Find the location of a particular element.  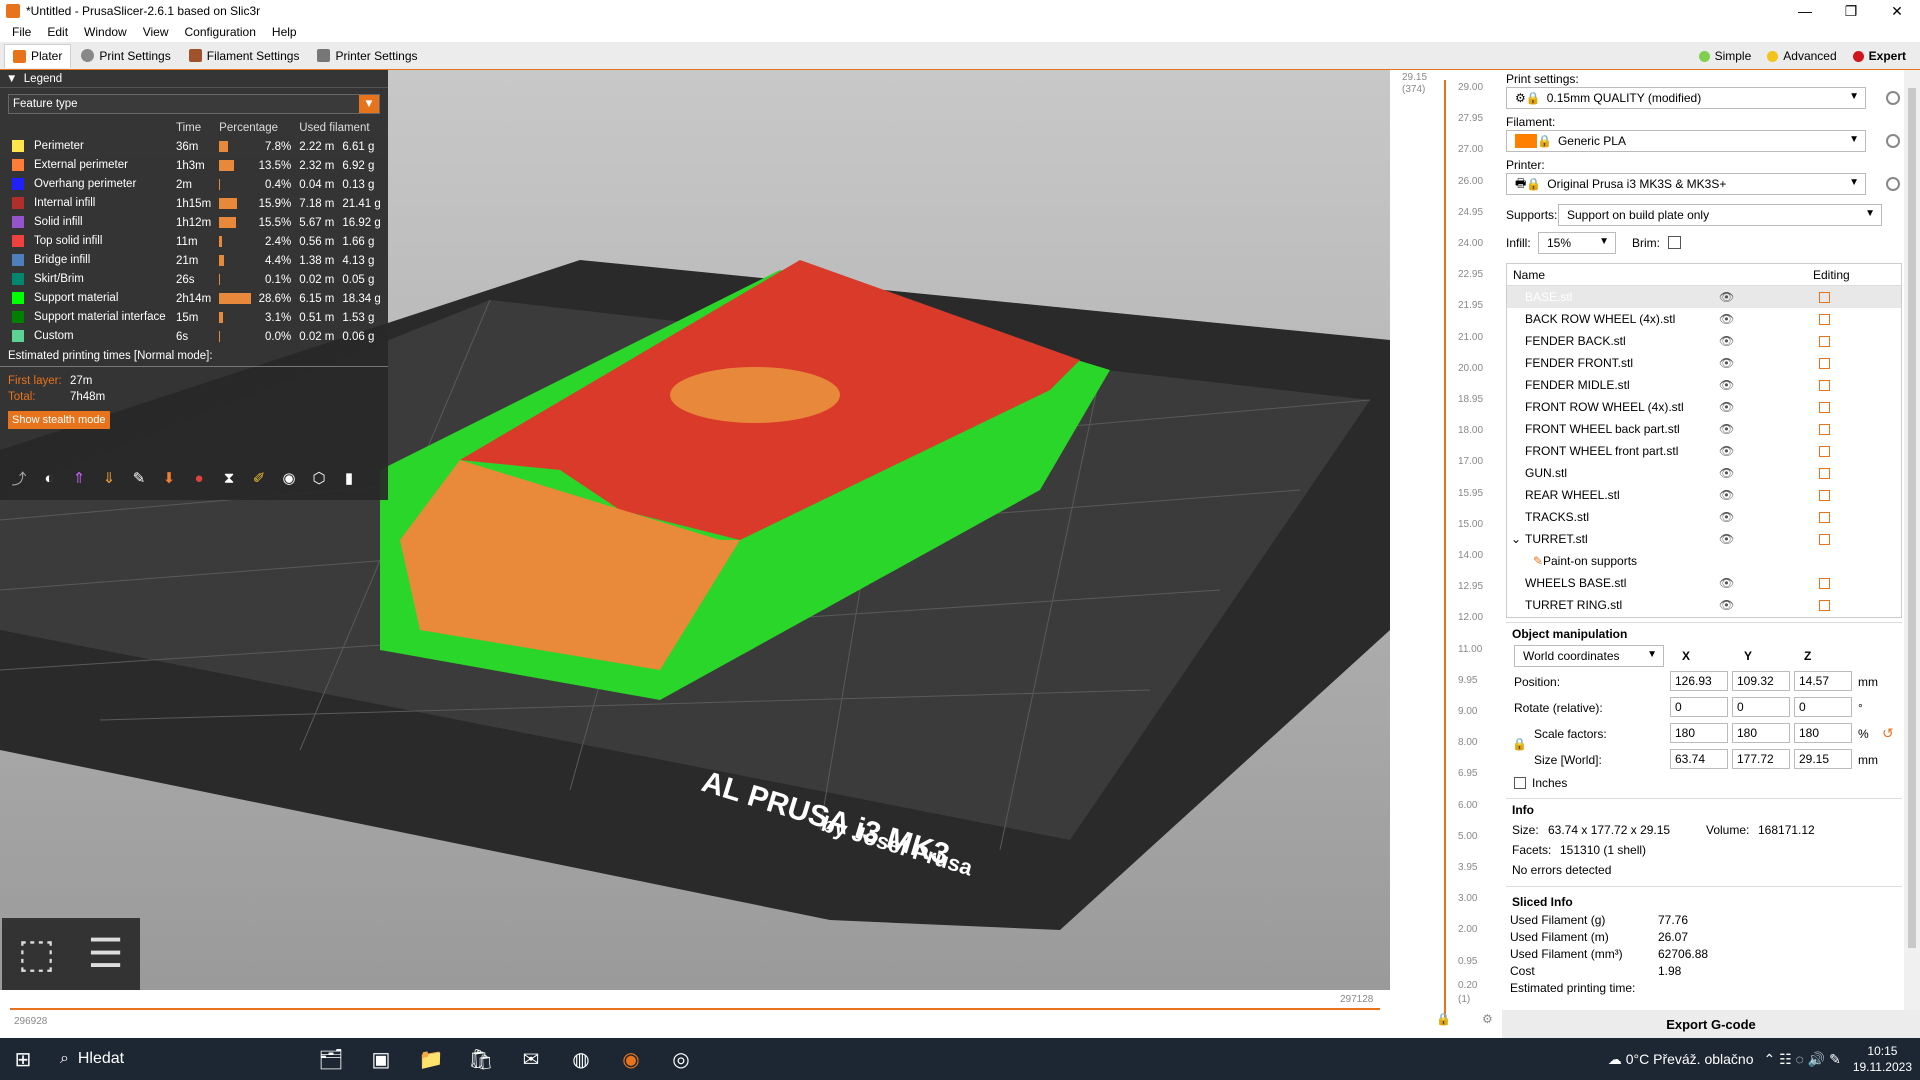

gear-icon: ⚙ is located at coordinates (1487, 1019).